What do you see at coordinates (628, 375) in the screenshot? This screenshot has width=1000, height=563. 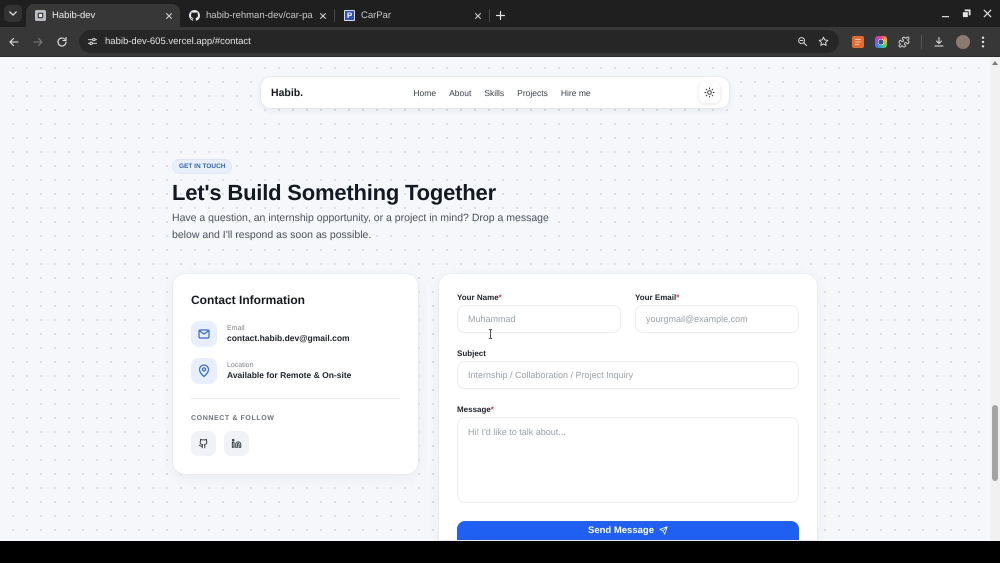 I see `input-field: Internship / Collaboration / Project Inquiry` at bounding box center [628, 375].